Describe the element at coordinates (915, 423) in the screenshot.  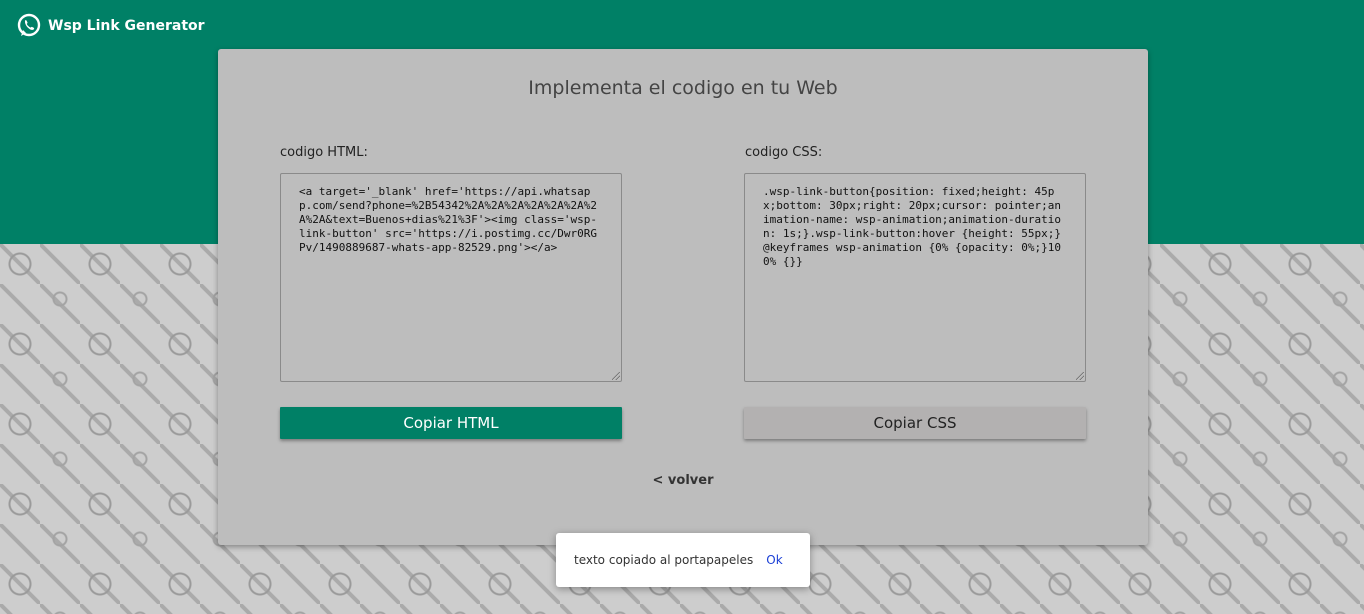
I see `copy-css-button: Copiar CSS` at that location.